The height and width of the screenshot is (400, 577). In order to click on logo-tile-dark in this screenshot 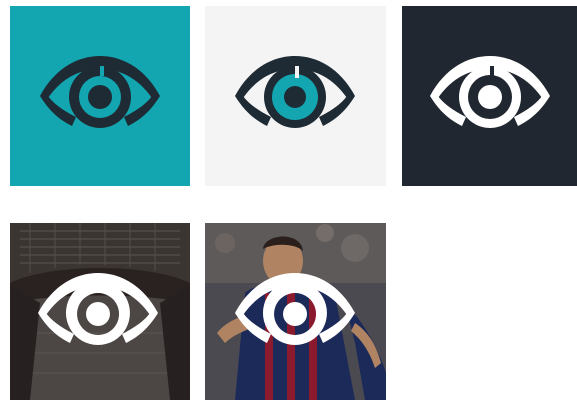, I will do `click(489, 96)`.